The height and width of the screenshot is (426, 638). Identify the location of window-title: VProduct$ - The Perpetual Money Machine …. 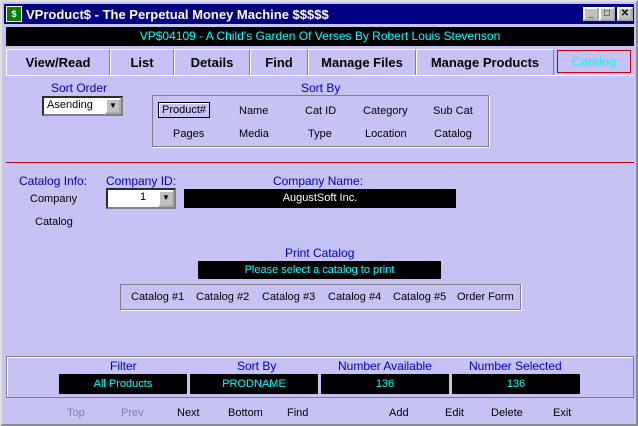
(177, 14).